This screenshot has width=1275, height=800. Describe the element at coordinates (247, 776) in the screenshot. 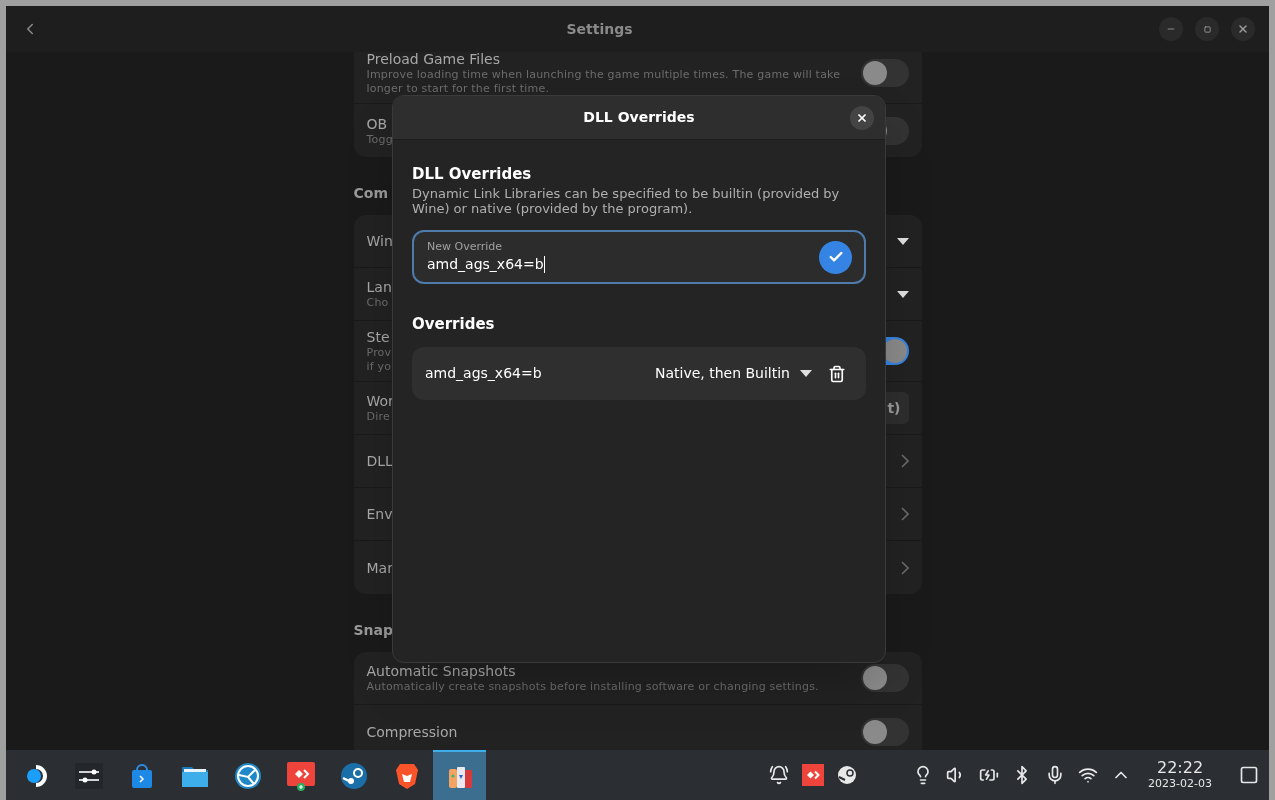

I see `globe-network-icon` at that location.